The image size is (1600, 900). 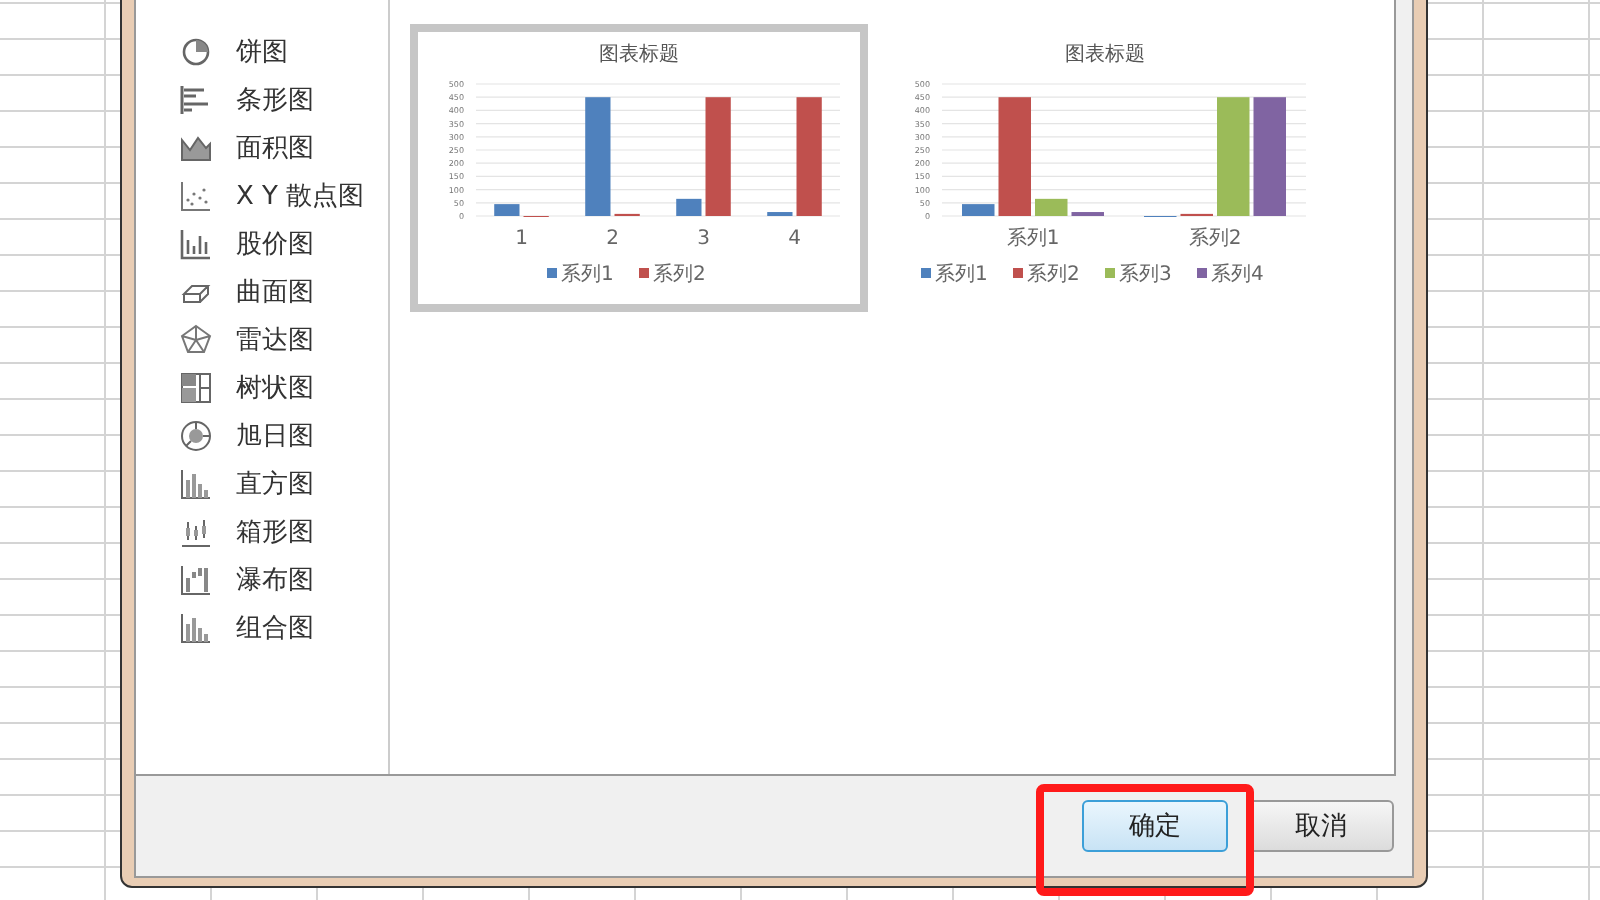 What do you see at coordinates (262, 388) in the screenshot?
I see `chart-type-item: 树状图` at bounding box center [262, 388].